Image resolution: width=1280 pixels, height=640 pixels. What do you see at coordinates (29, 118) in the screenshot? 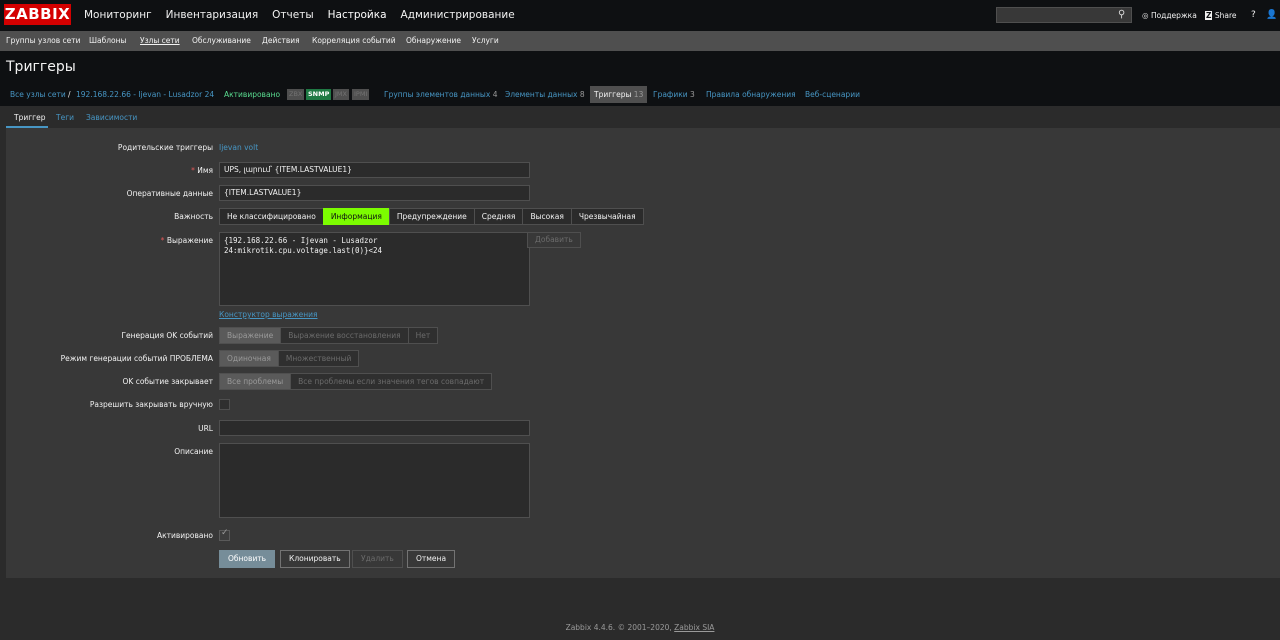
I see `tab-trigger: Триггер` at bounding box center [29, 118].